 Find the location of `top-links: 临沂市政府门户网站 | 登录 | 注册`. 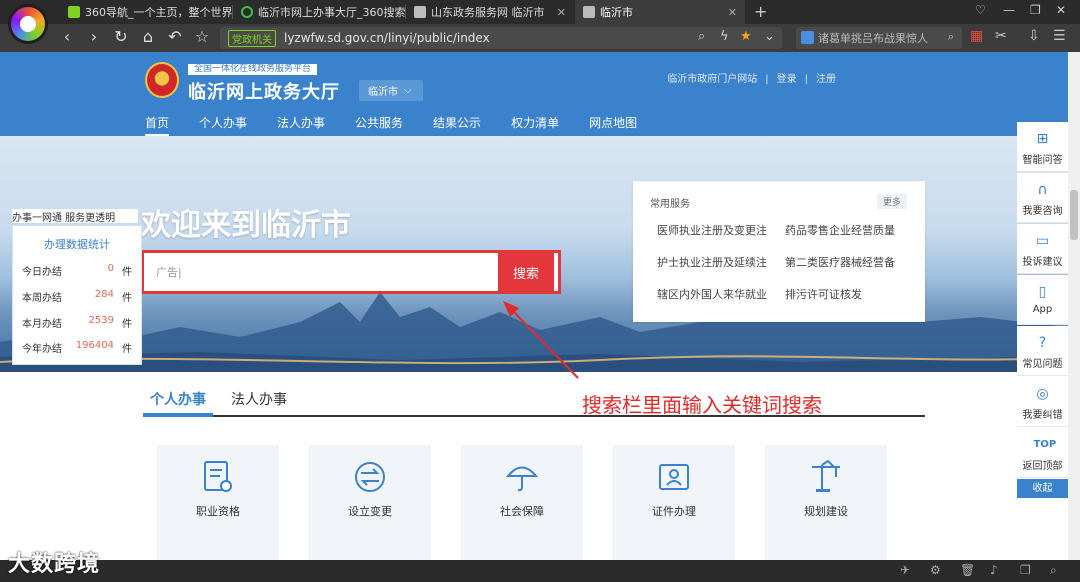

top-links: 临沂市政府门户网站 | 登录 | 注册 is located at coordinates (751, 77).